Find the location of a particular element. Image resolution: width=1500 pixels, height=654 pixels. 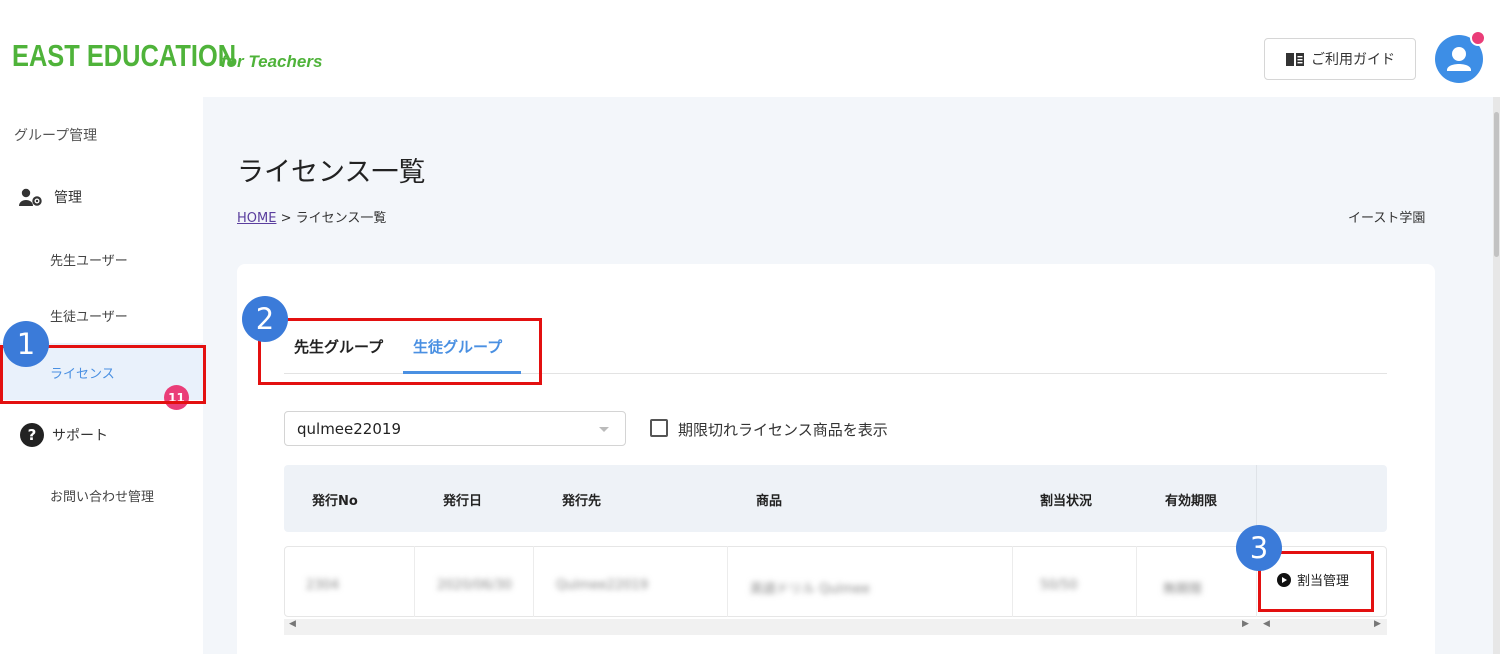

breadcrumb: HOME > ライセンス一覧 is located at coordinates (311, 216).